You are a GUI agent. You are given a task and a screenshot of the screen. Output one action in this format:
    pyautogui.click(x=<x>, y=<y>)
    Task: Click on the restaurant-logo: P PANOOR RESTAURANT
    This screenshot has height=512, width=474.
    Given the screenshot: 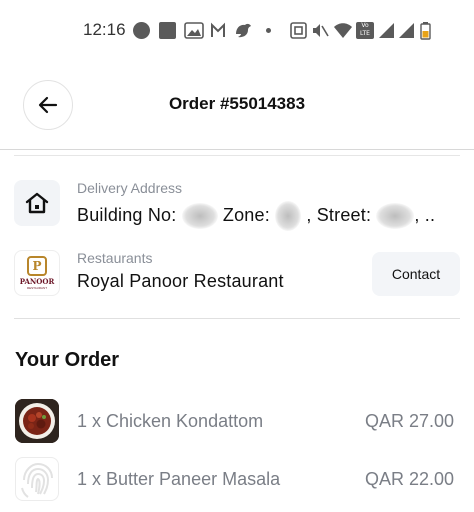 What is the action you would take?
    pyautogui.click(x=37, y=273)
    